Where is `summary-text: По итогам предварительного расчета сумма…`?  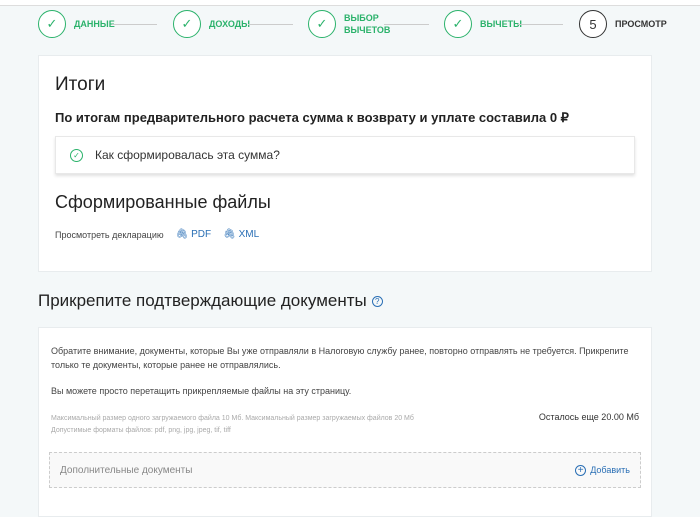 summary-text: По итогам предварительного расчета сумма… is located at coordinates (312, 117).